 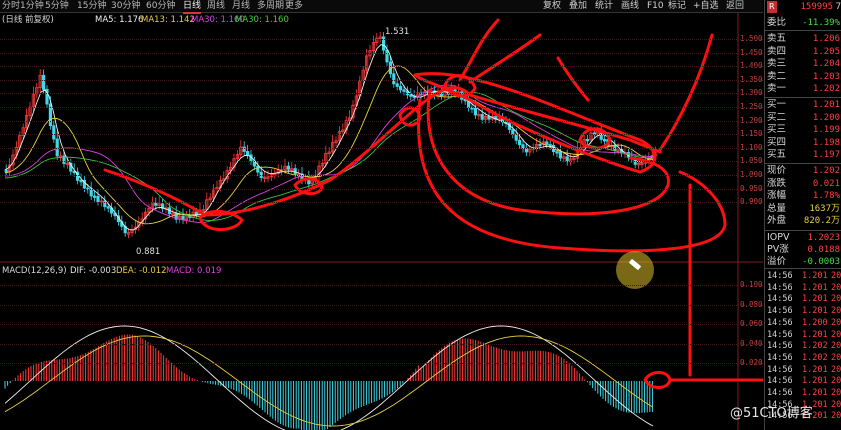 I want to click on bid-row: 买一 1.201, so click(x=803, y=105).